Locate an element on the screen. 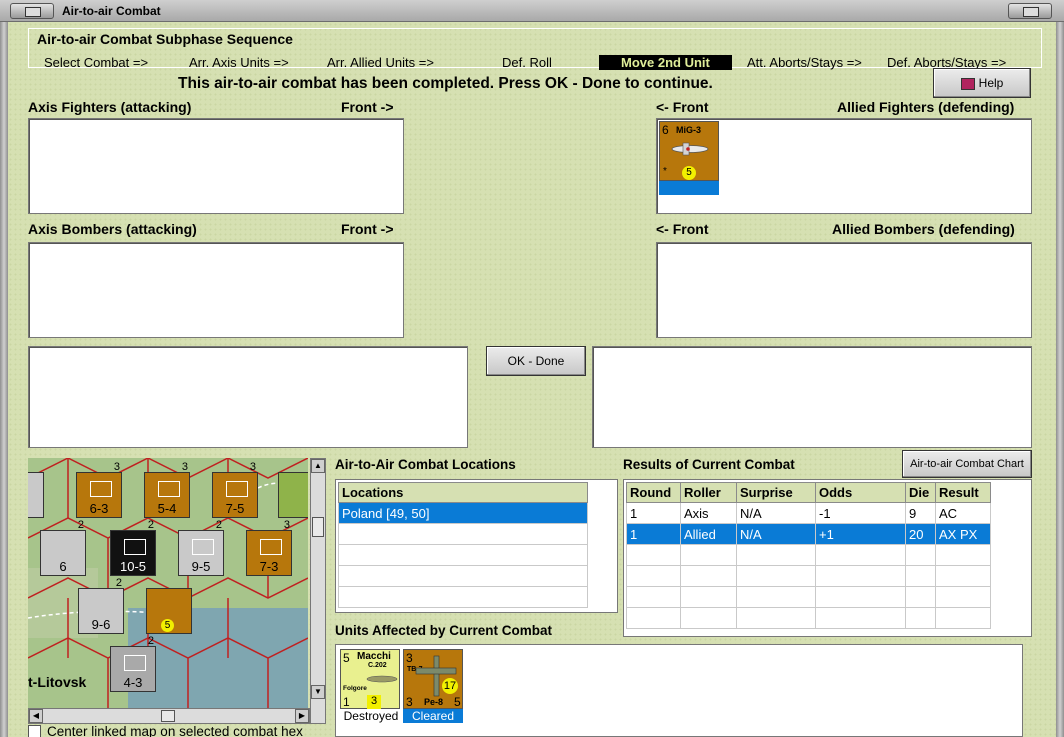  help-button: Help is located at coordinates (982, 83).